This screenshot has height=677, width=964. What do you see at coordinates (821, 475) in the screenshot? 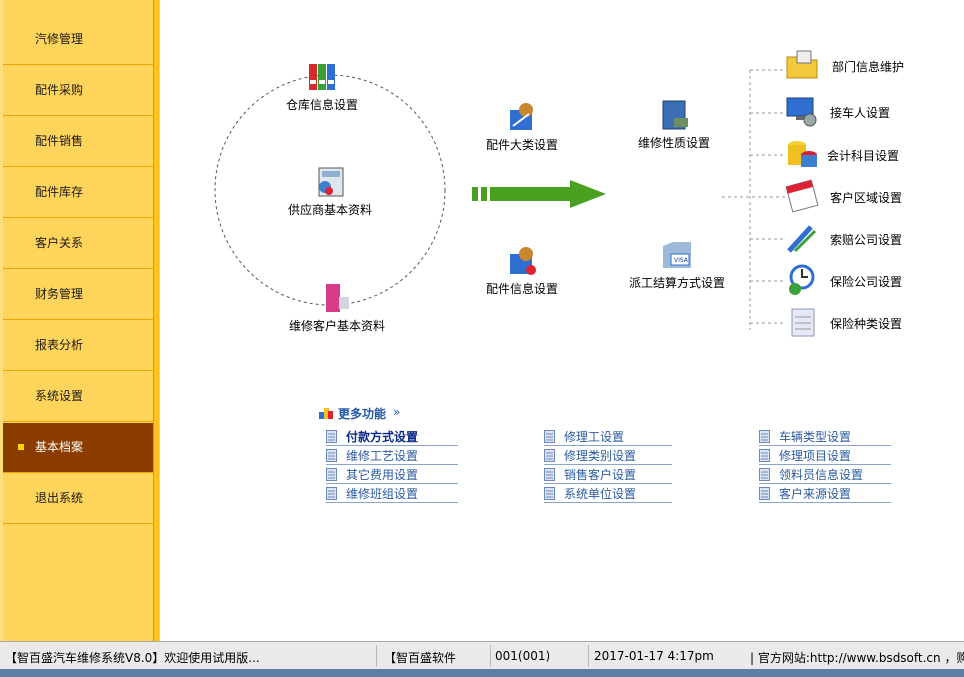
I see `link-label: 领料员信息设置` at bounding box center [821, 475].